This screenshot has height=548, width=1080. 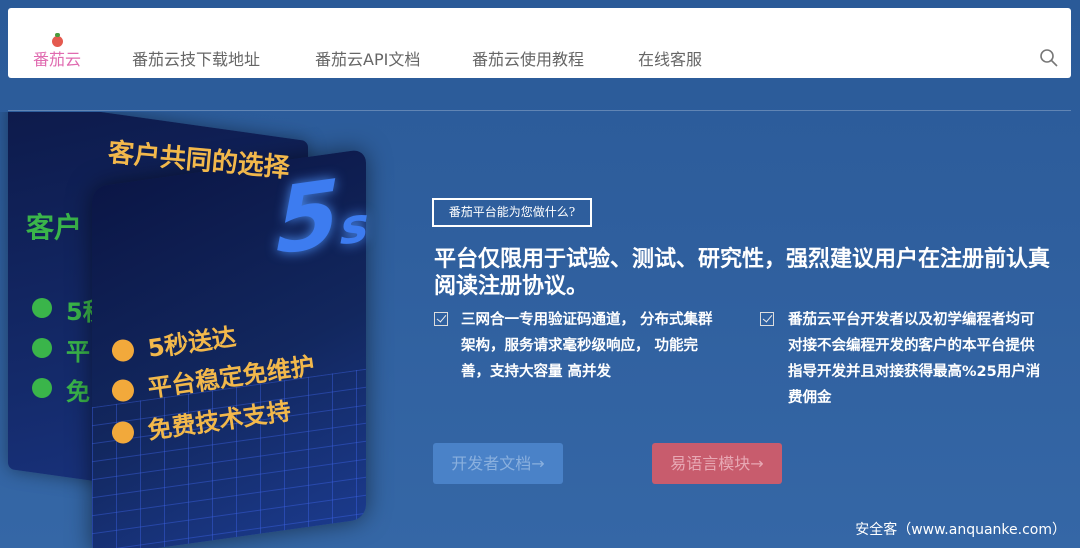 I want to click on feature-line: 善，支持大容量 高并发, so click(x=536, y=372).